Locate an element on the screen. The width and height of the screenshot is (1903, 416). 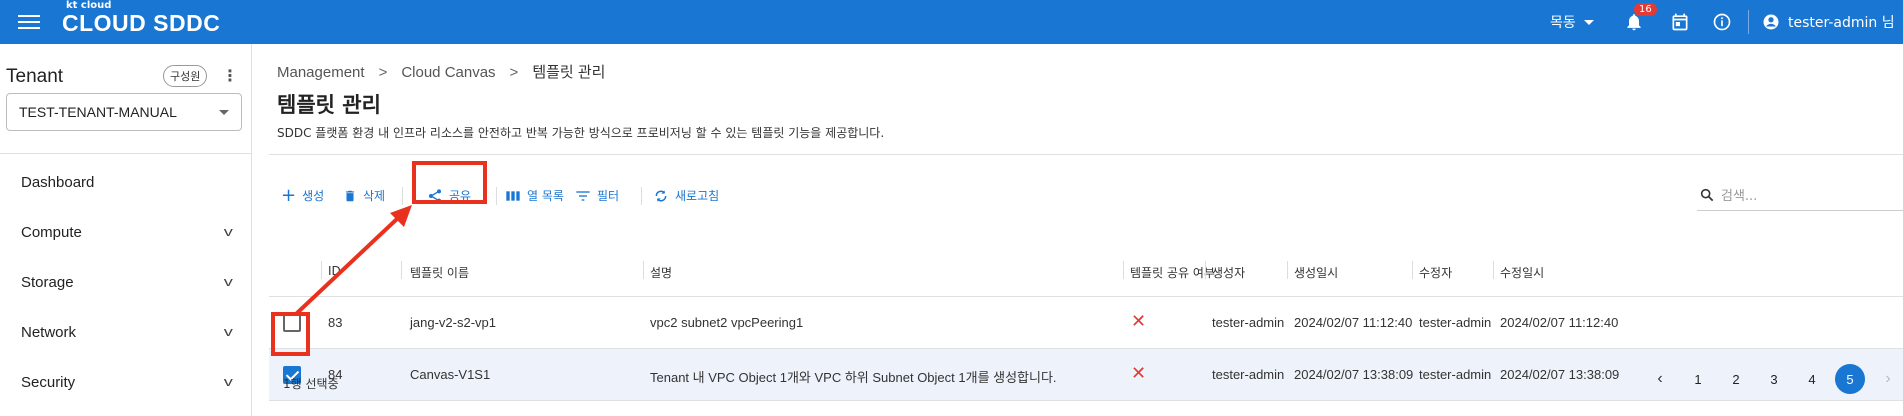
columns-label: 열 목록 is located at coordinates (545, 196).